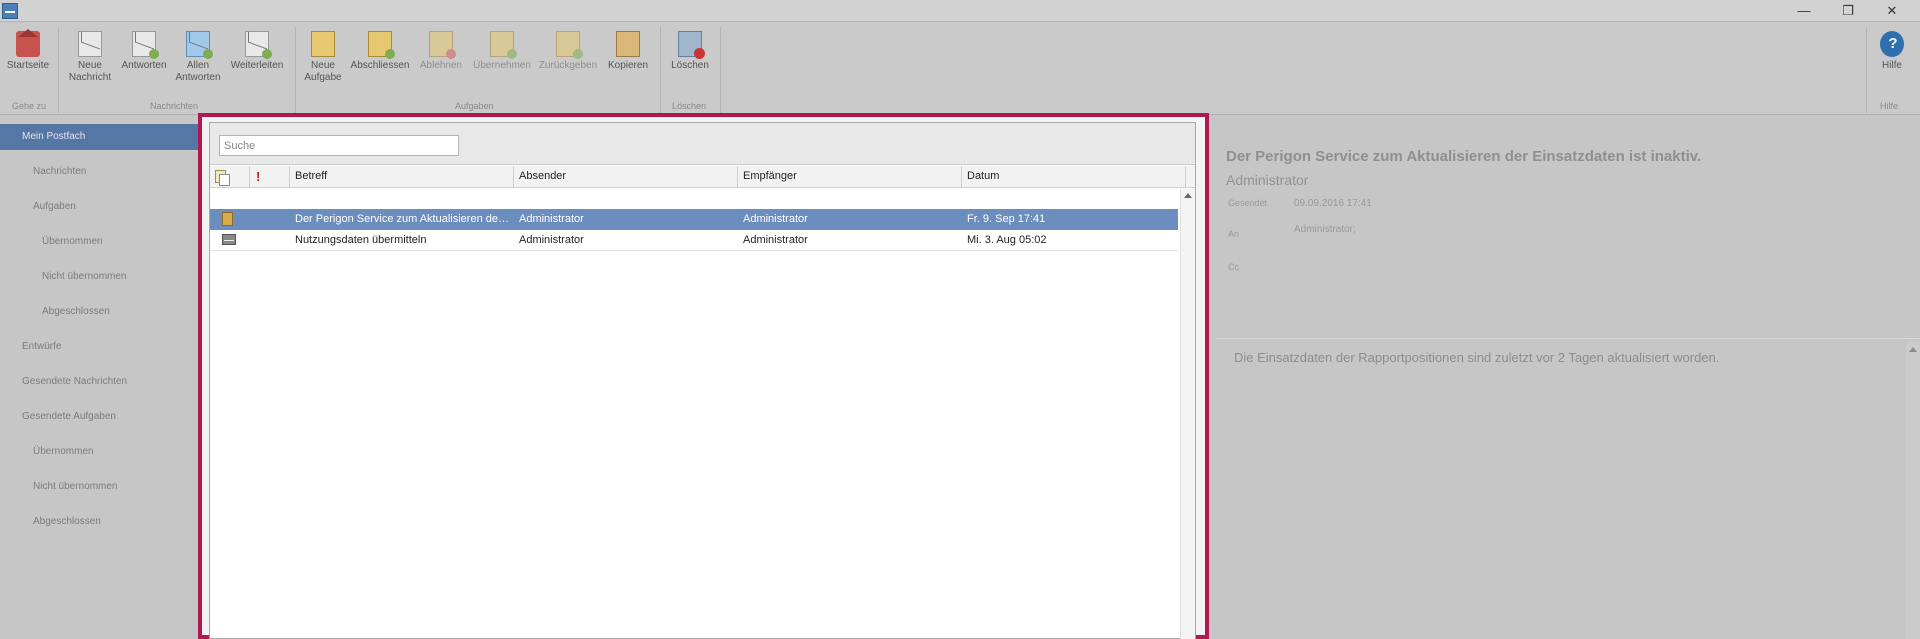 Image resolution: width=1920 pixels, height=639 pixels. What do you see at coordinates (1074, 176) in the screenshot?
I see `column-datum: Datum` at bounding box center [1074, 176].